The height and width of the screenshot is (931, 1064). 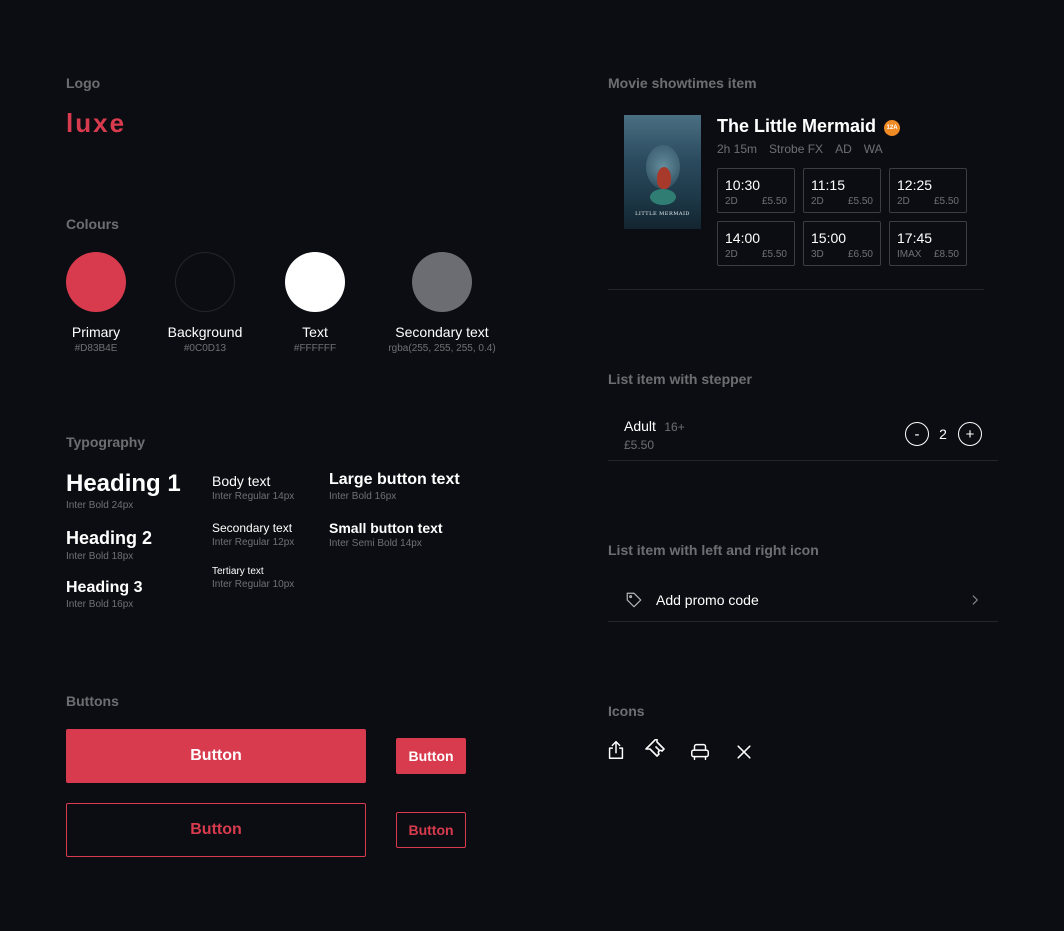 What do you see at coordinates (975, 600) in the screenshot?
I see `chevron-right-icon` at bounding box center [975, 600].